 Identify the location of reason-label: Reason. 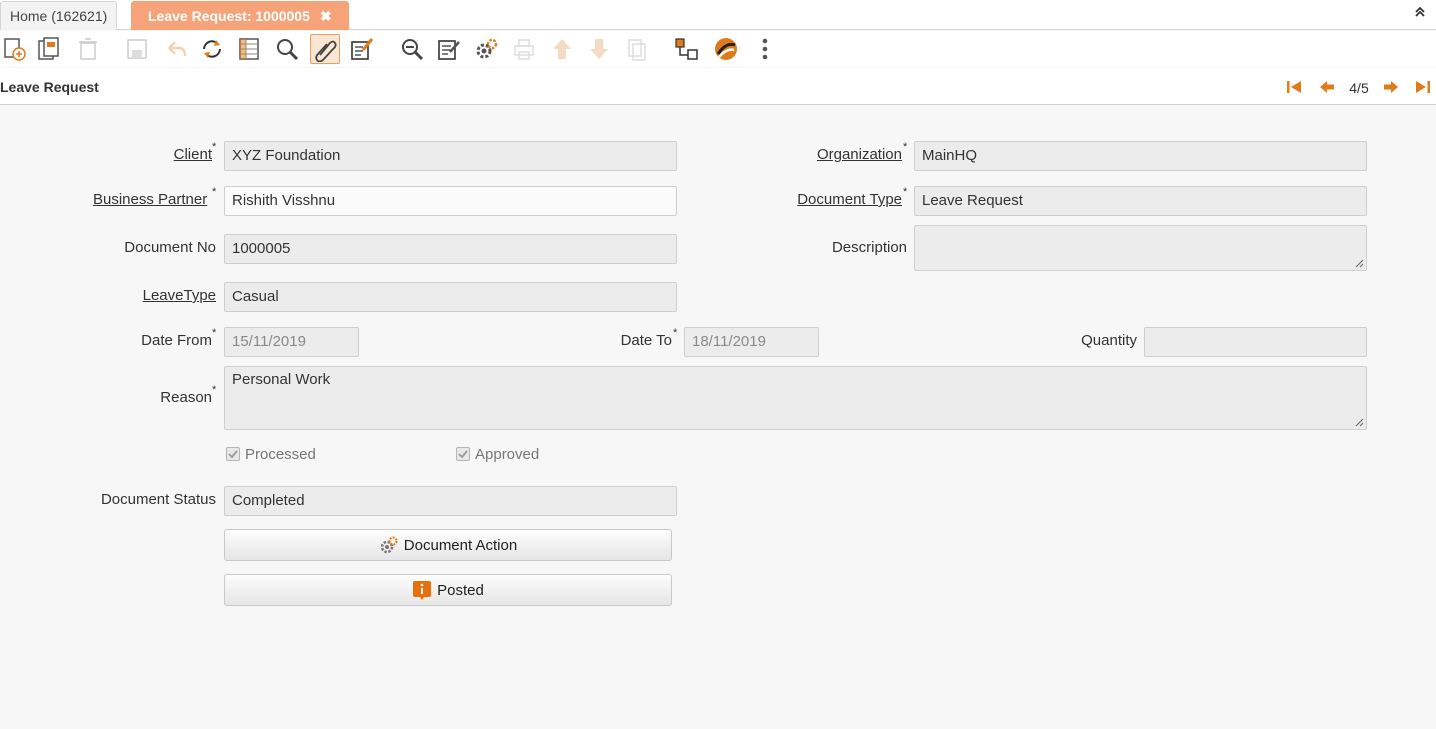
(186, 397).